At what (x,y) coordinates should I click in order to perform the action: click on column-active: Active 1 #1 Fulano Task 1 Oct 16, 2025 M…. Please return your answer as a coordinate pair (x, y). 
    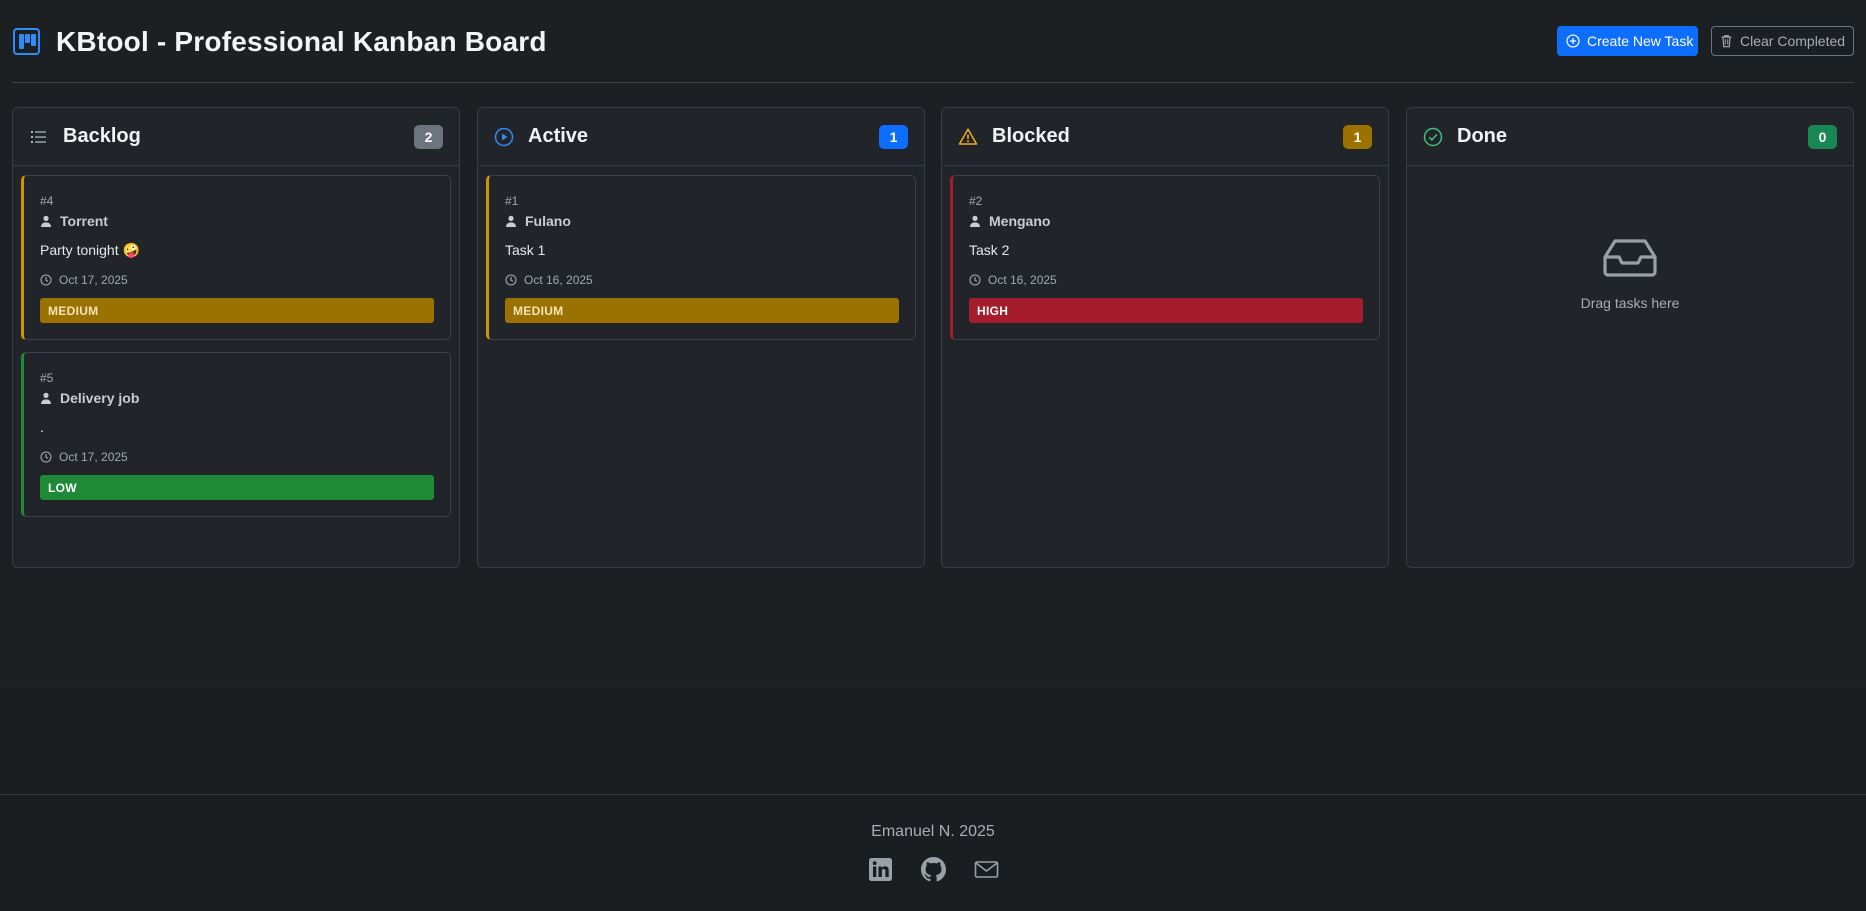
    Looking at the image, I should click on (701, 337).